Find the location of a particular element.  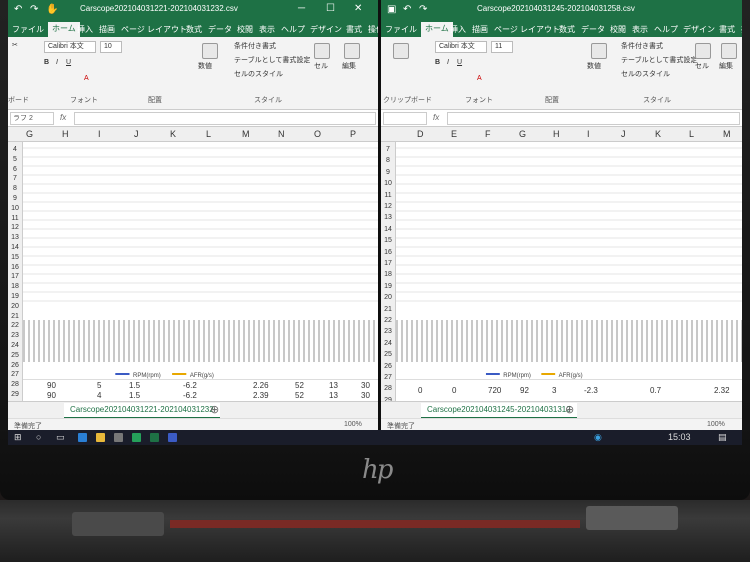

cells-button: セル is located at coordinates (321, 66).